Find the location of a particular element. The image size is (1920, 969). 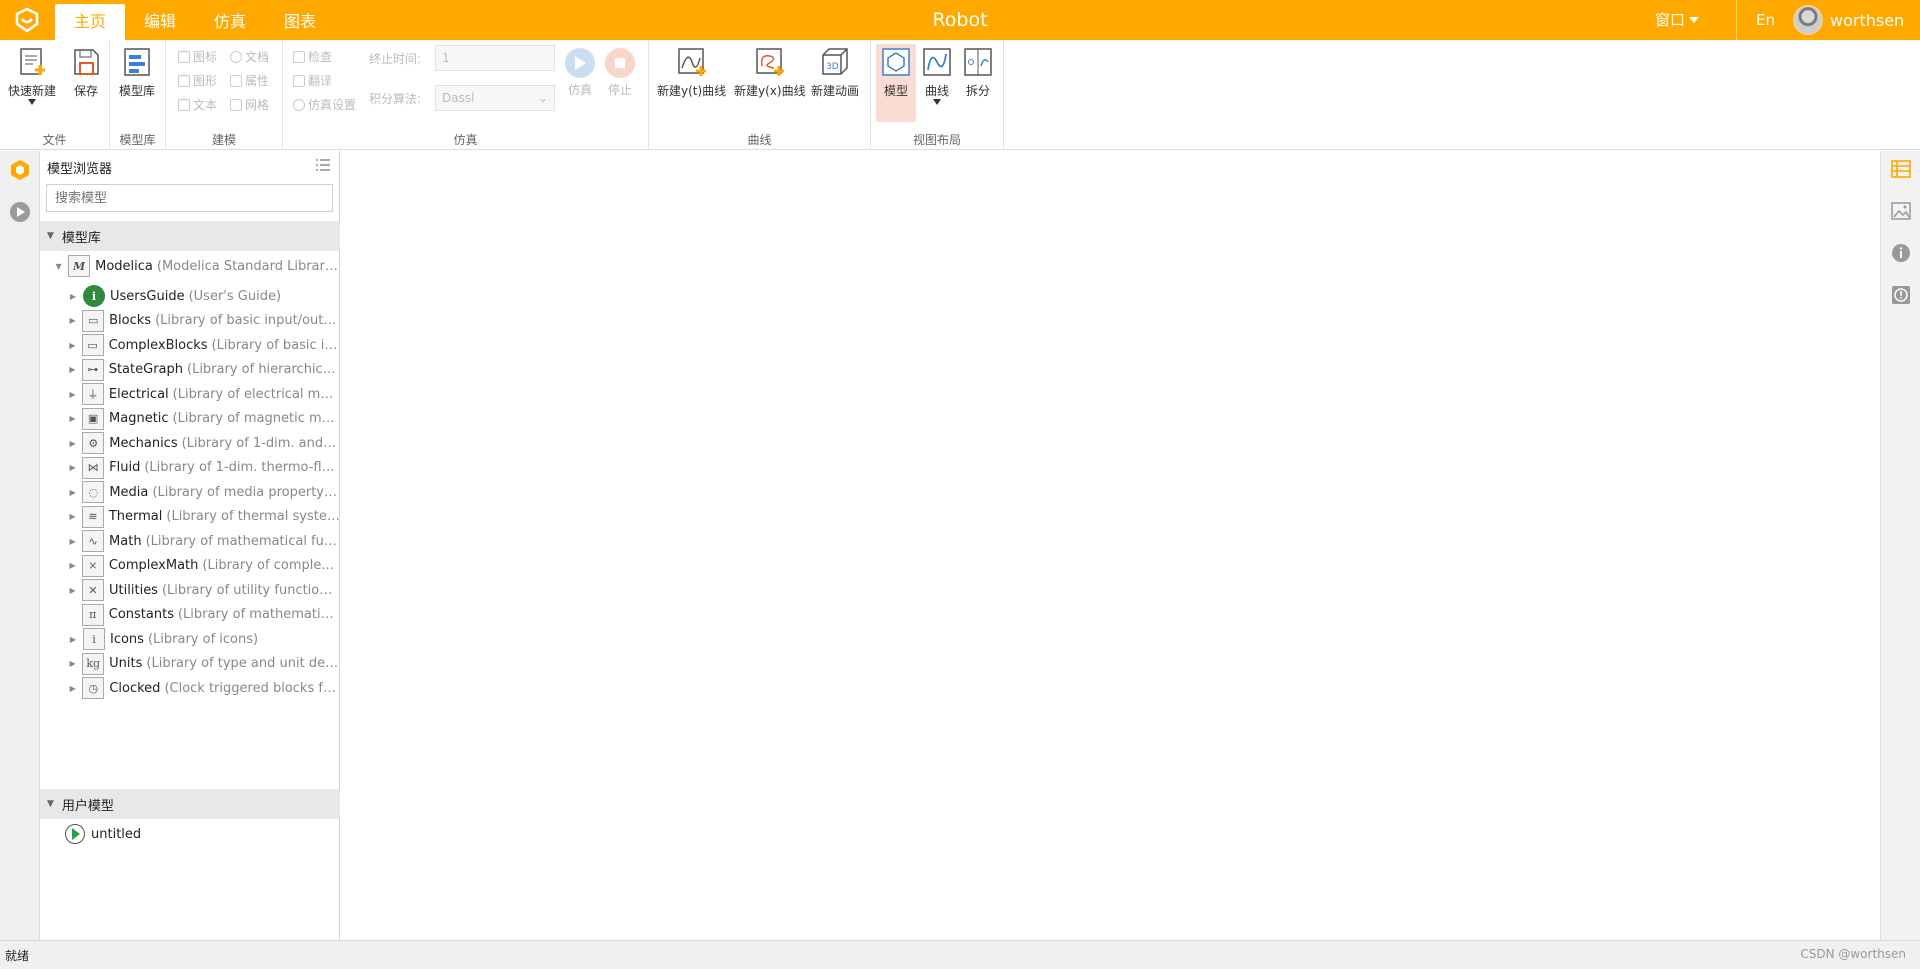

check-label: 检查 is located at coordinates (320, 57).